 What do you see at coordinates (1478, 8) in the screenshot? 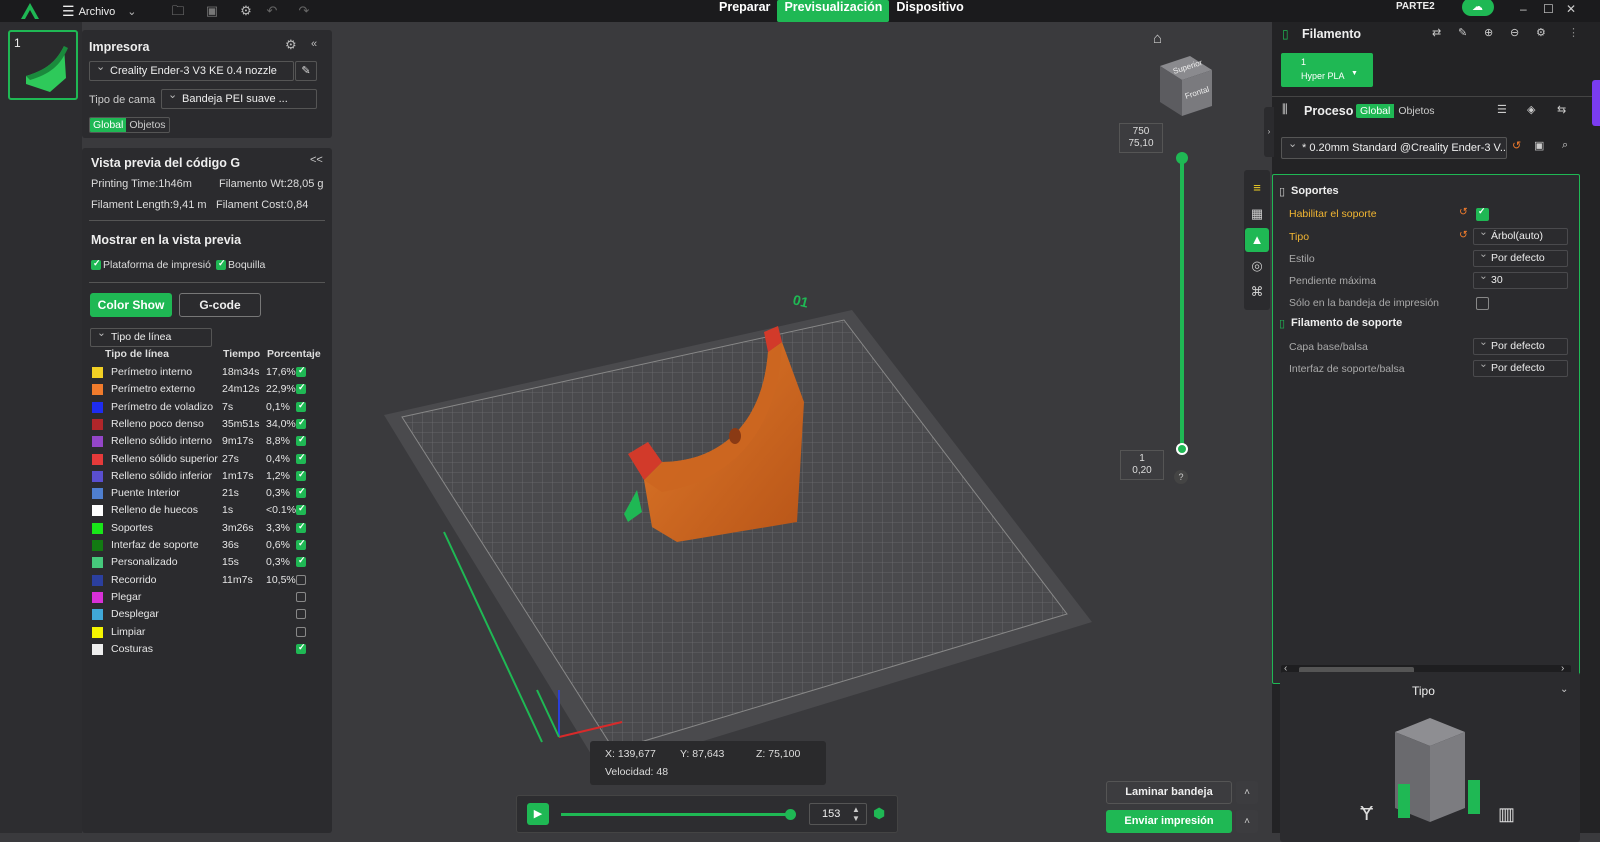
I see `cloud-upload-button: ☁` at bounding box center [1478, 8].